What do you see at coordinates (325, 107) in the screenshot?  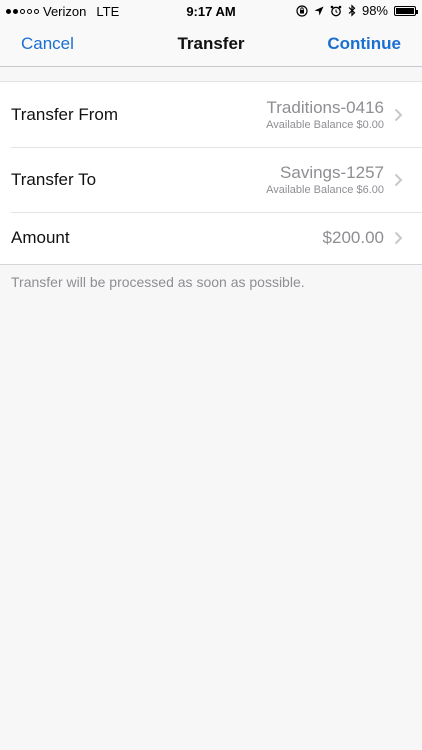 I see `transfer-from-account: Traditions-0416` at bounding box center [325, 107].